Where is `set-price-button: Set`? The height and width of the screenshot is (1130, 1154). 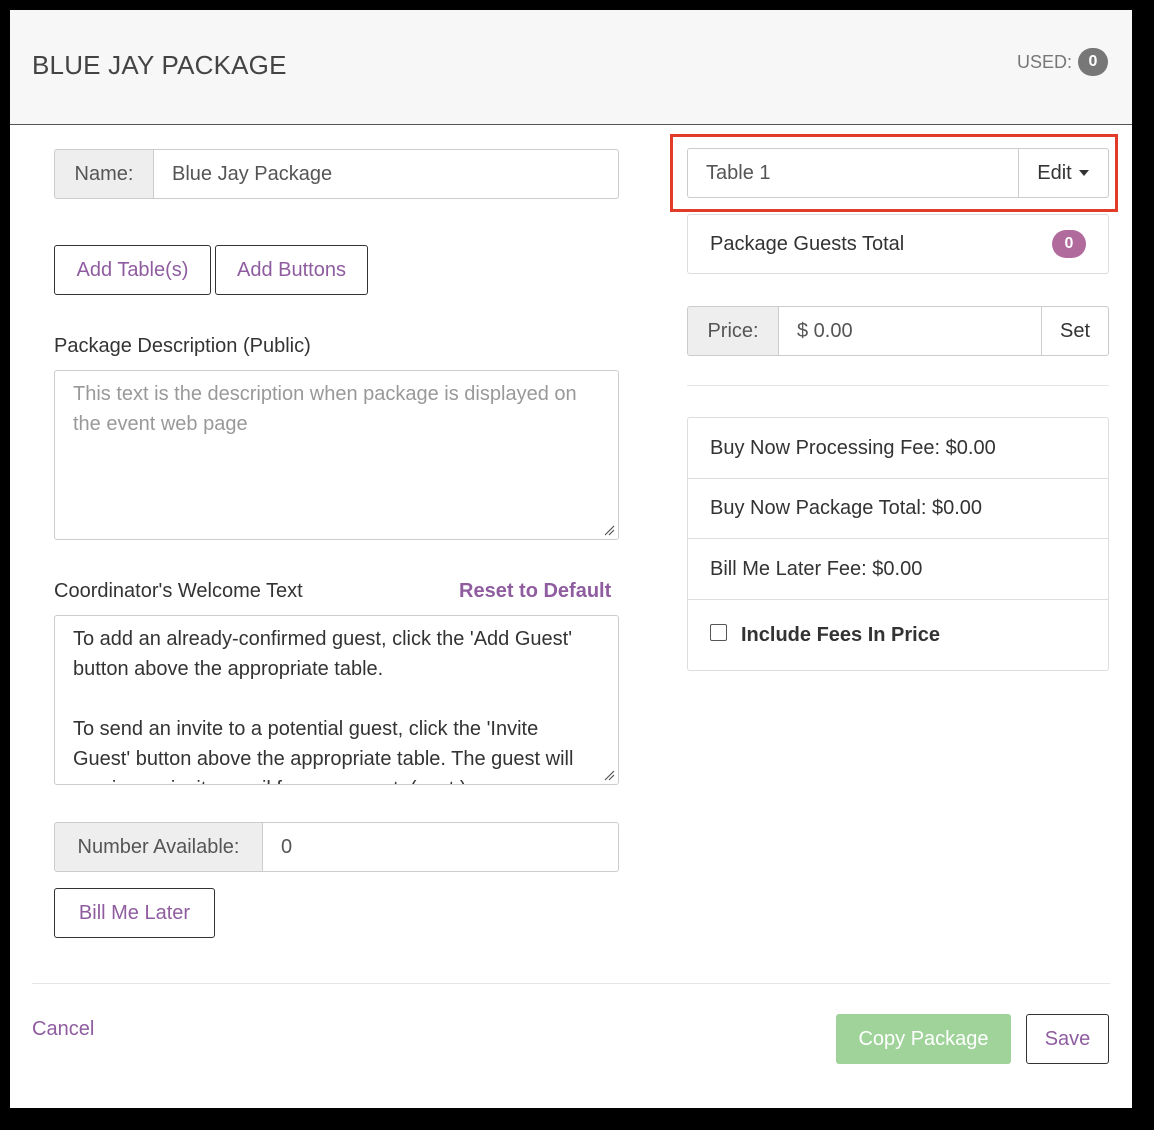
set-price-button: Set is located at coordinates (1075, 331).